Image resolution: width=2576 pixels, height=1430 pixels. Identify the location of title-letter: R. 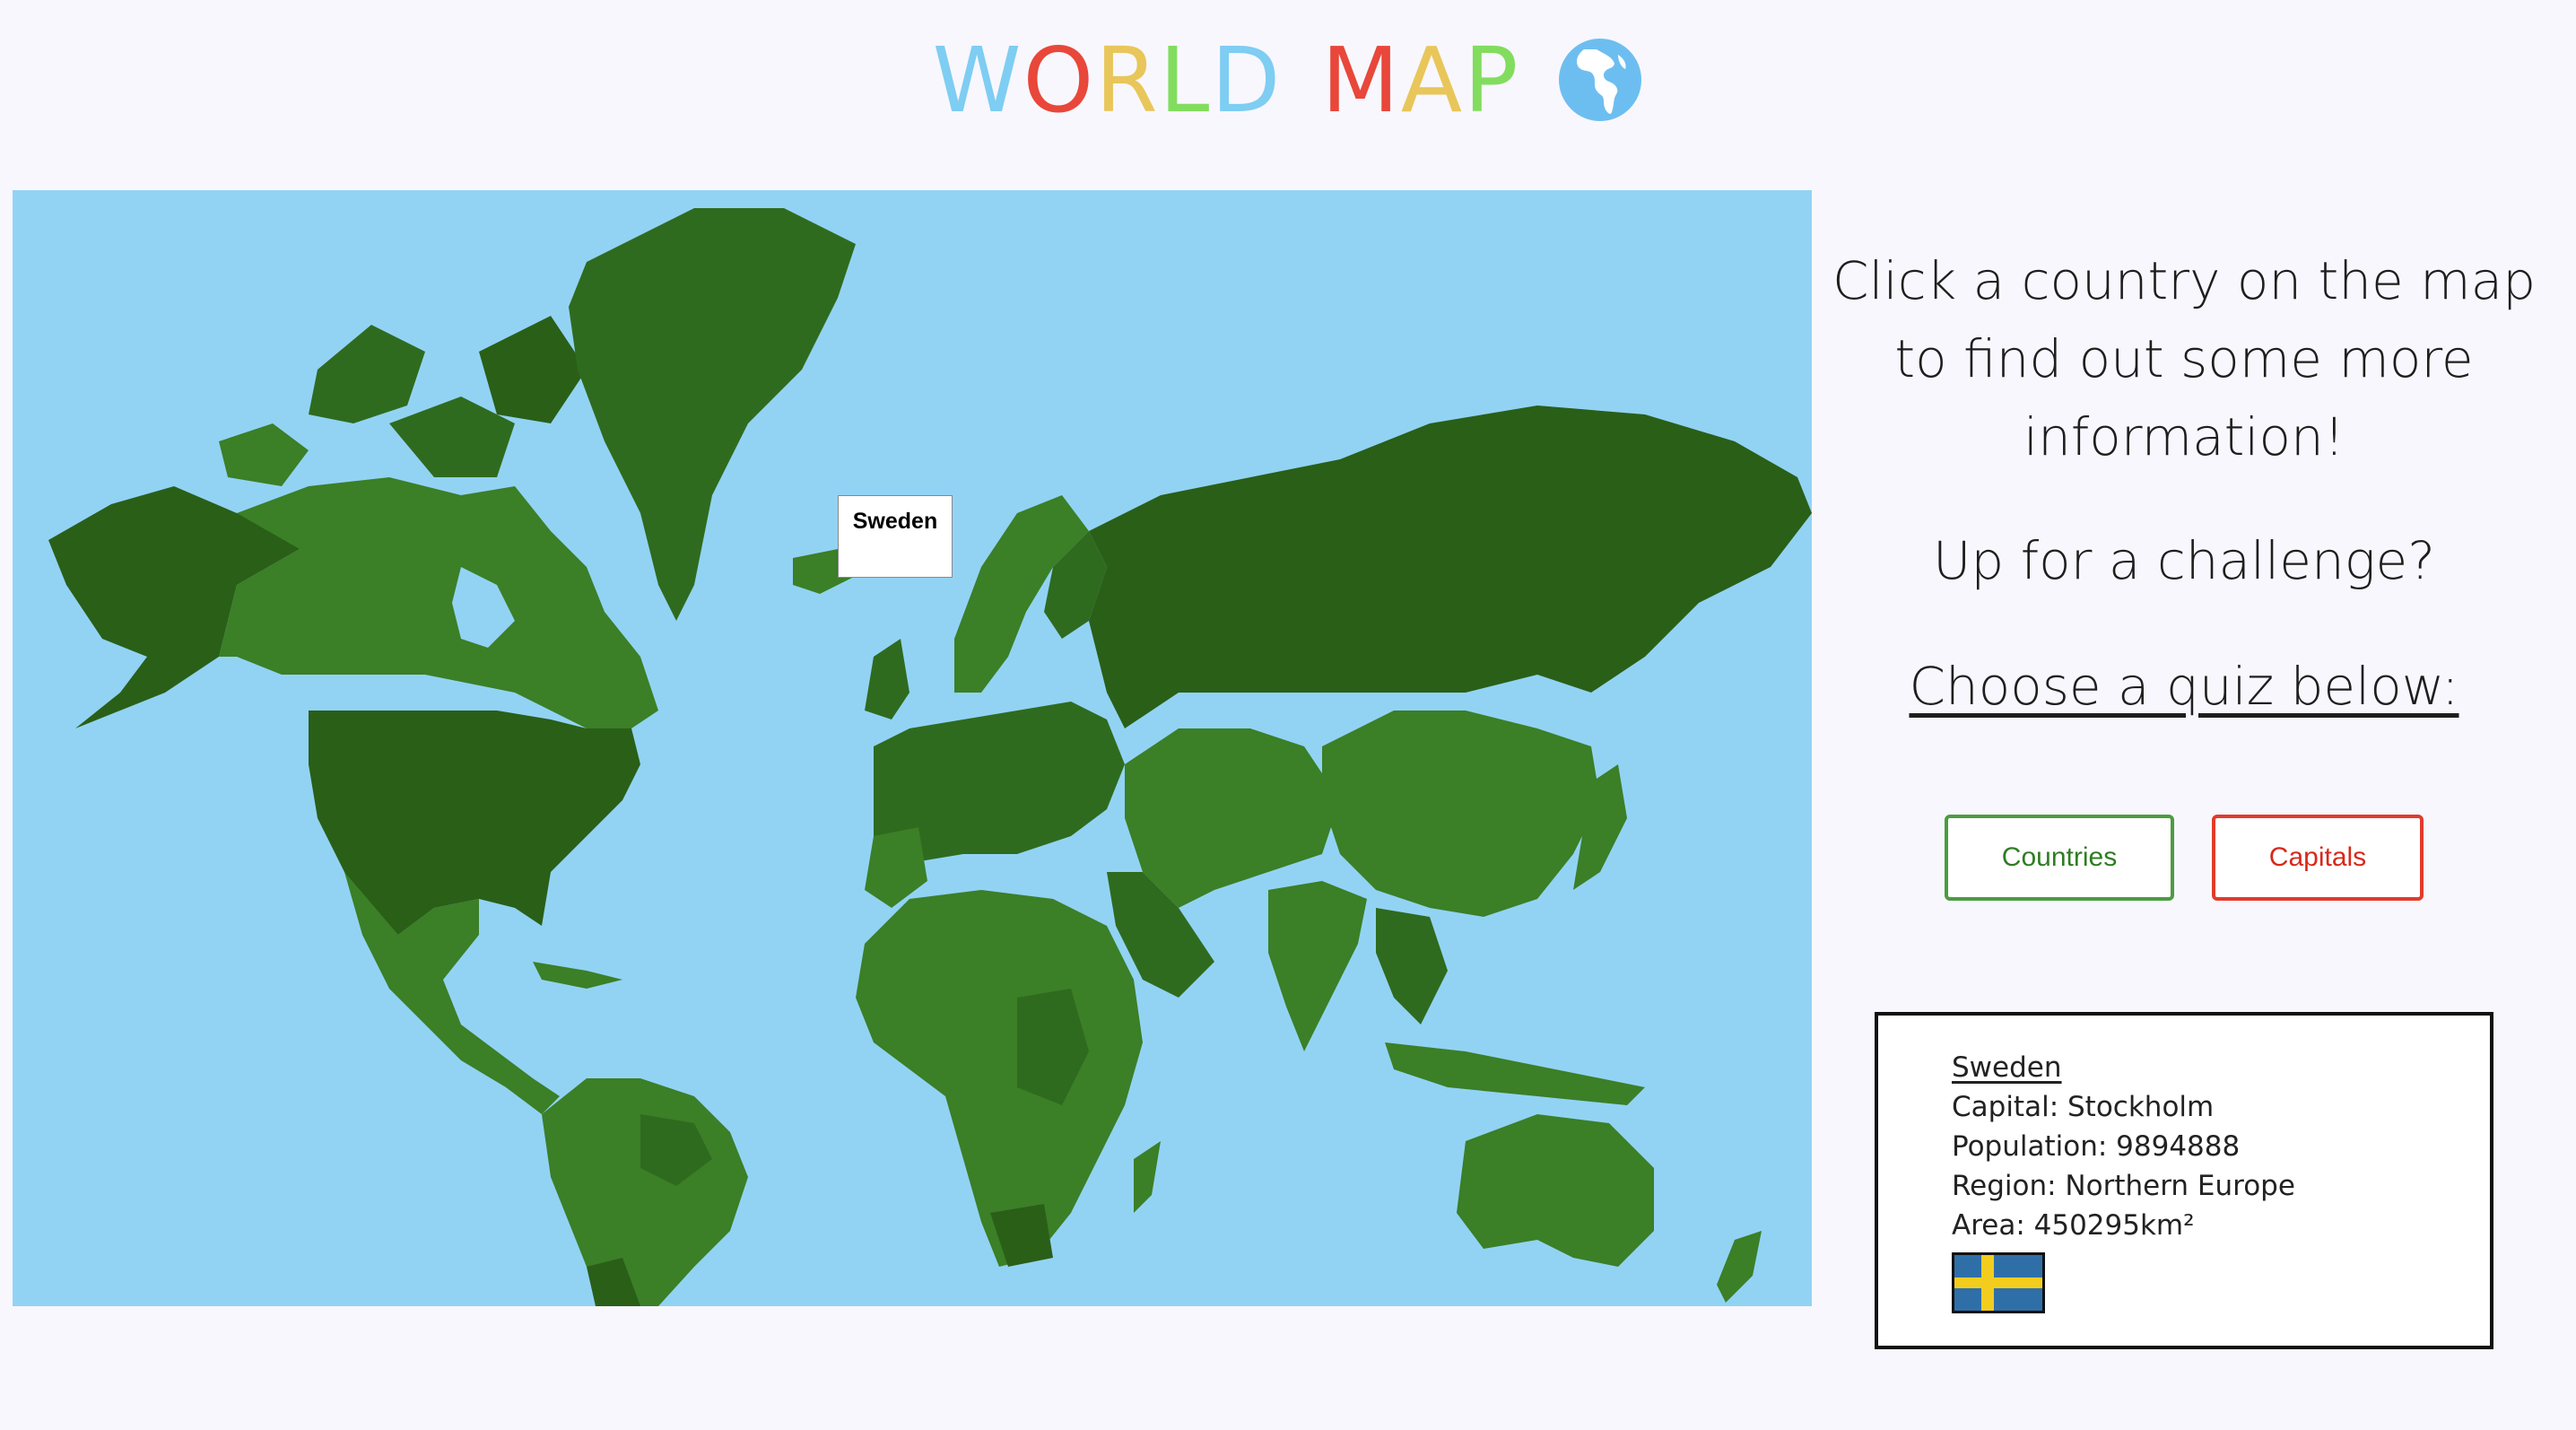
(1127, 80).